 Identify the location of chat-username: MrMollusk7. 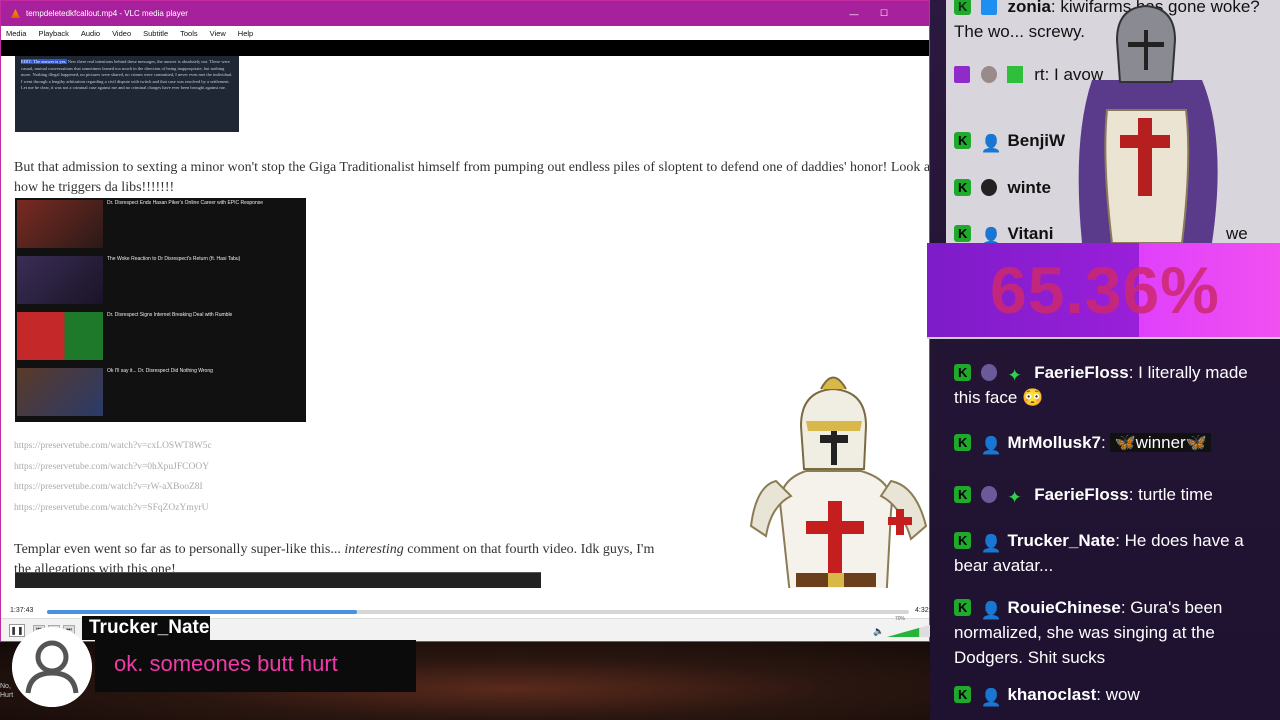
(1054, 442).